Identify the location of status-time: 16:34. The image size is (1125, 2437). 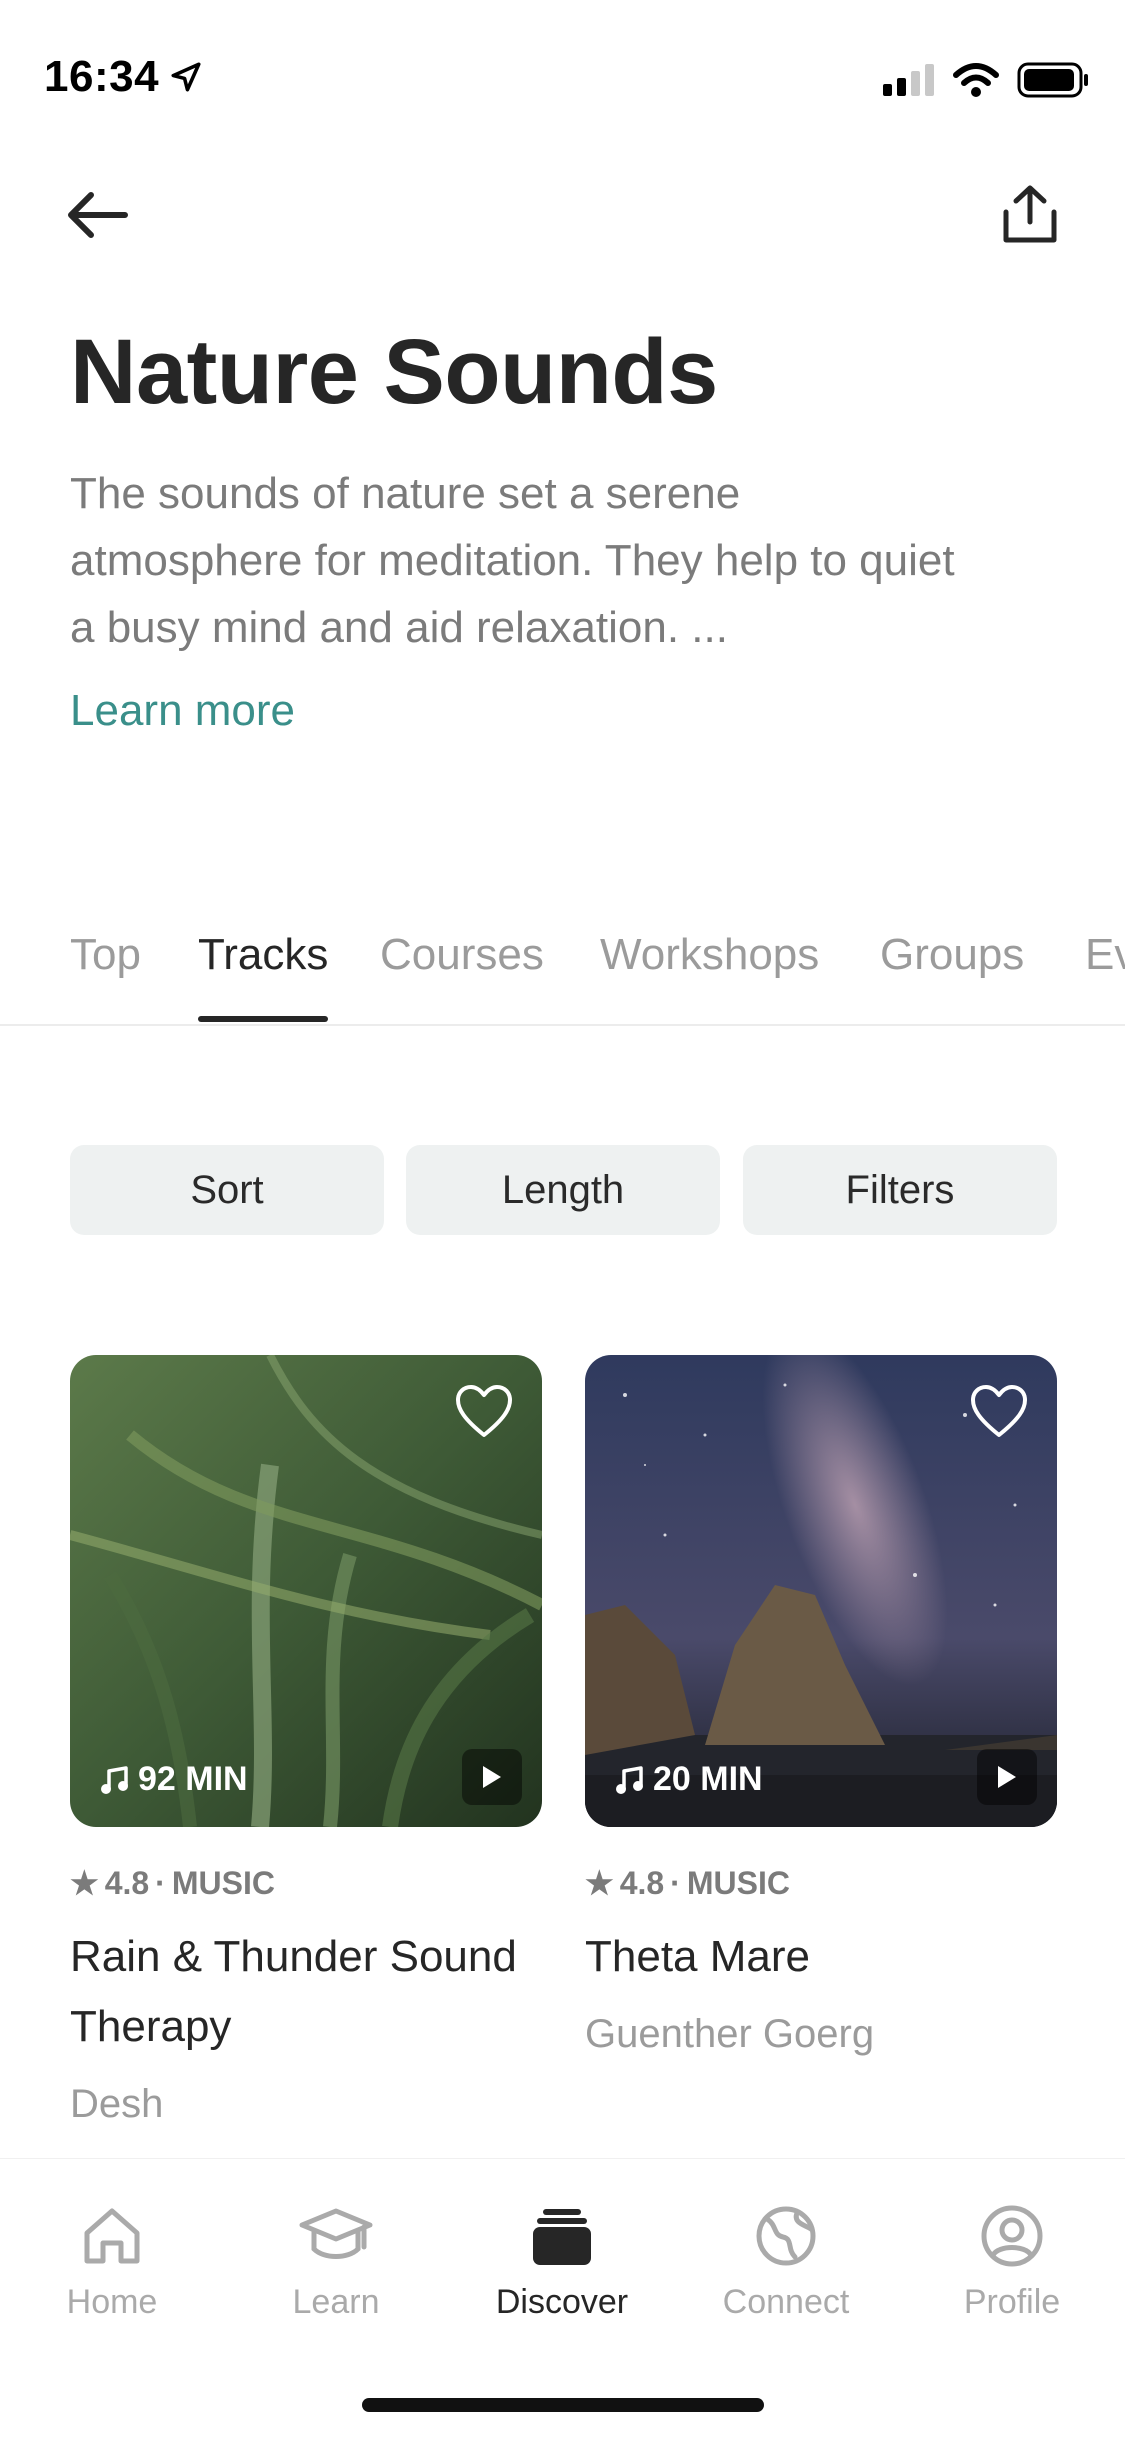
(123, 77).